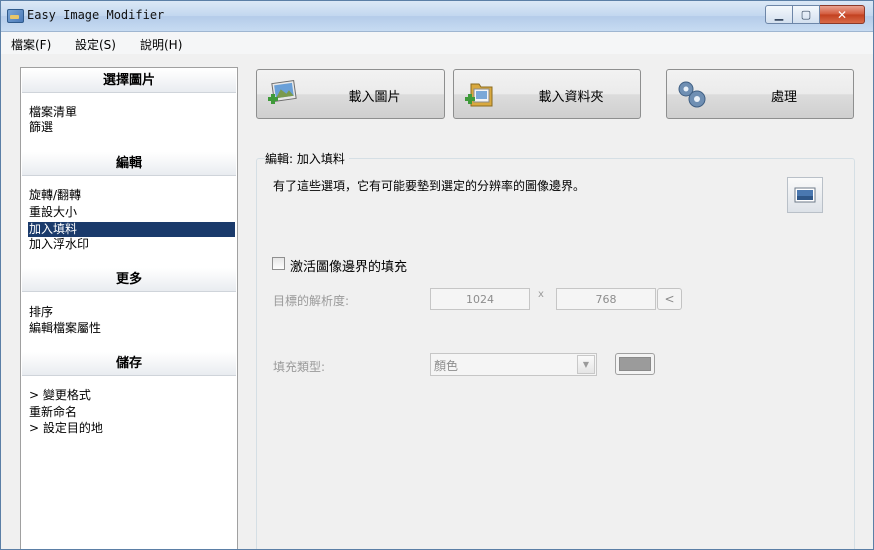 This screenshot has width=874, height=550. What do you see at coordinates (606, 299) in the screenshot?
I see `height-input: 768` at bounding box center [606, 299].